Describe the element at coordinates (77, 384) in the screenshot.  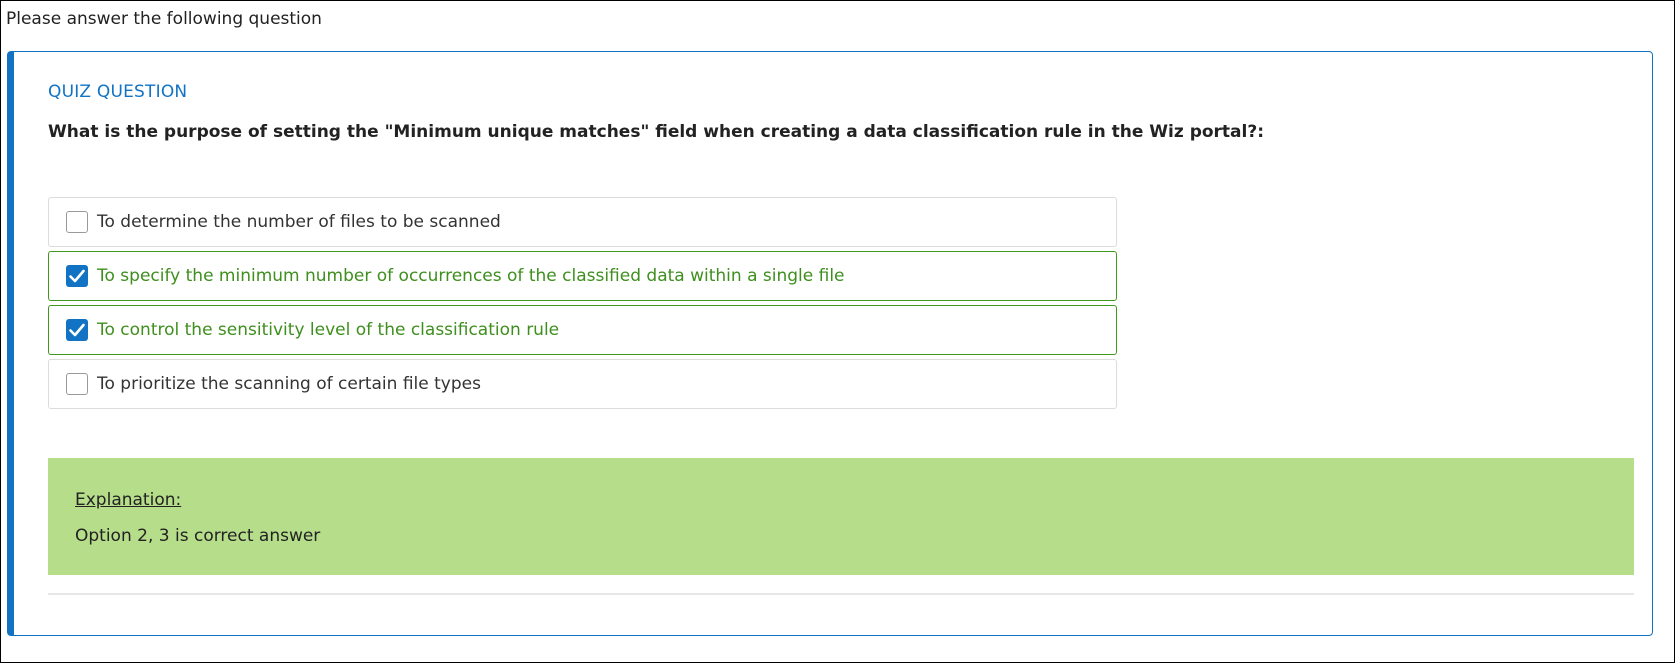
I see `option-4-checkbox` at that location.